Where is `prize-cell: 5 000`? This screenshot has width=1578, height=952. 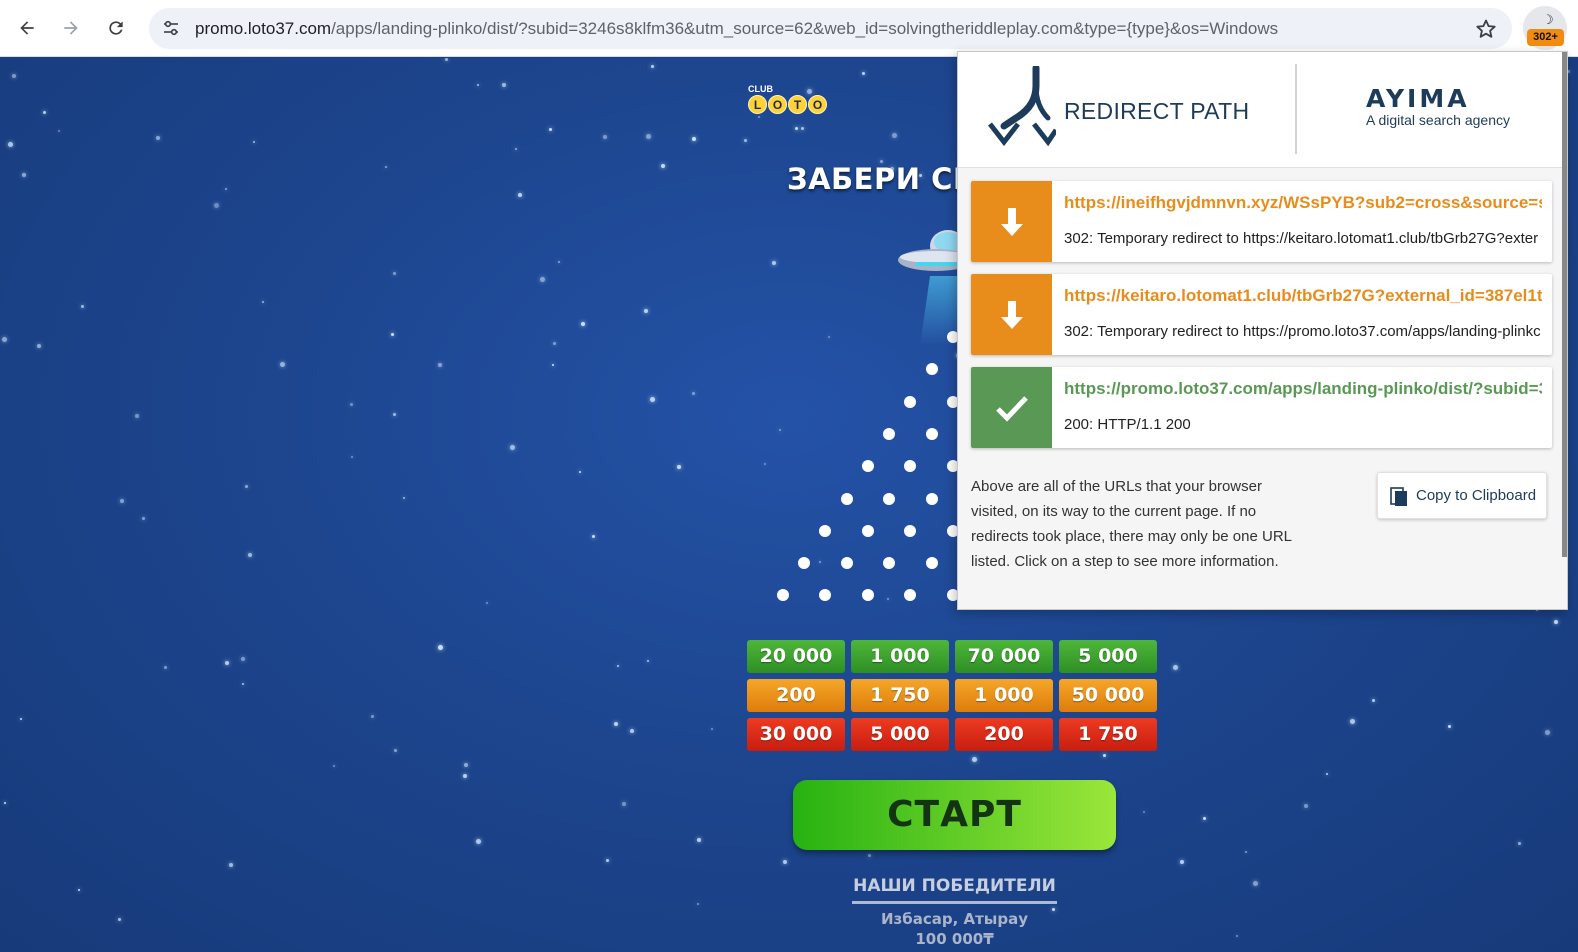 prize-cell: 5 000 is located at coordinates (1108, 656).